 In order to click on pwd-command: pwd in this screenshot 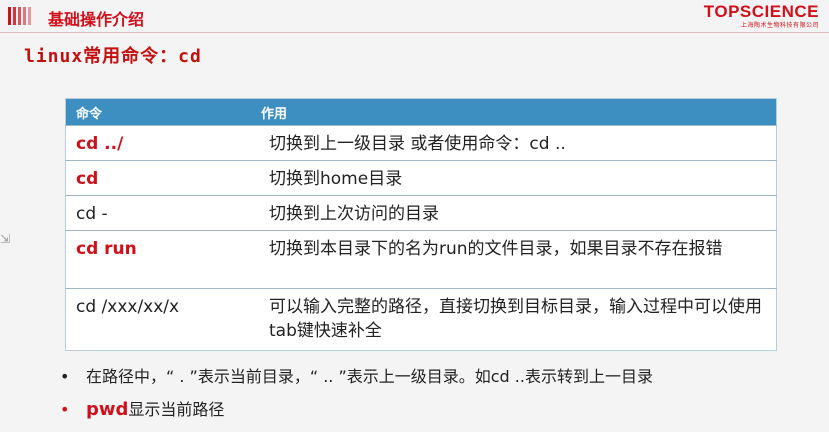, I will do `click(107, 409)`.